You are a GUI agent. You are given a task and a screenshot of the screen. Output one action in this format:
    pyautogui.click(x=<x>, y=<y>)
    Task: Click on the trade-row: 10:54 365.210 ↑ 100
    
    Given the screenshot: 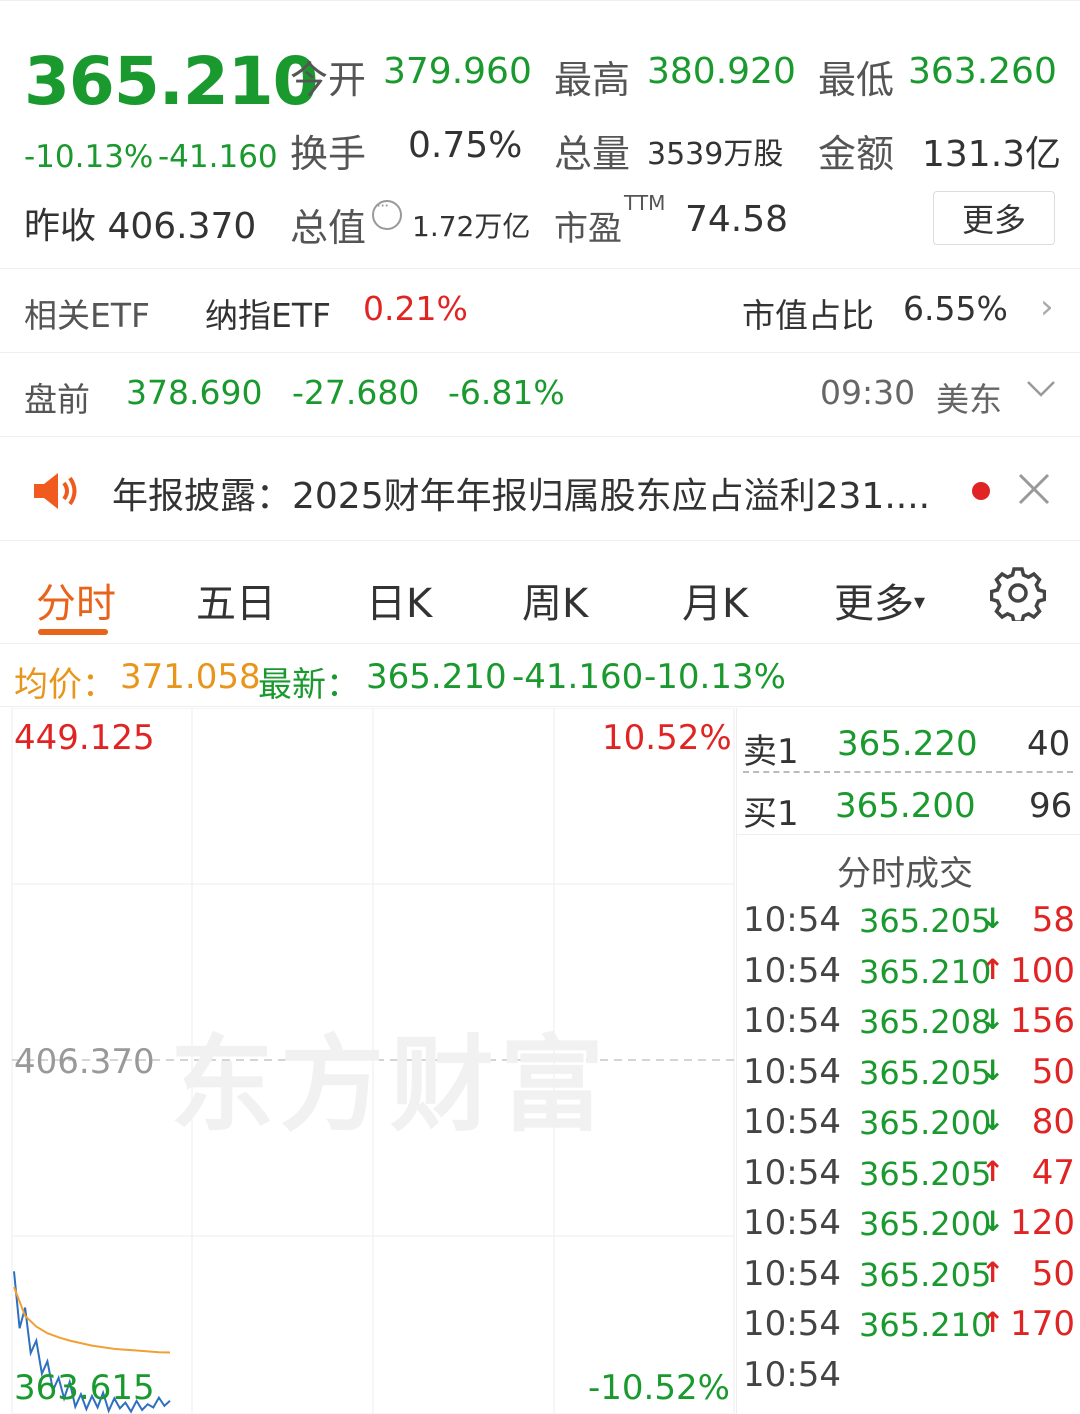 What is the action you would take?
    pyautogui.click(x=908, y=976)
    